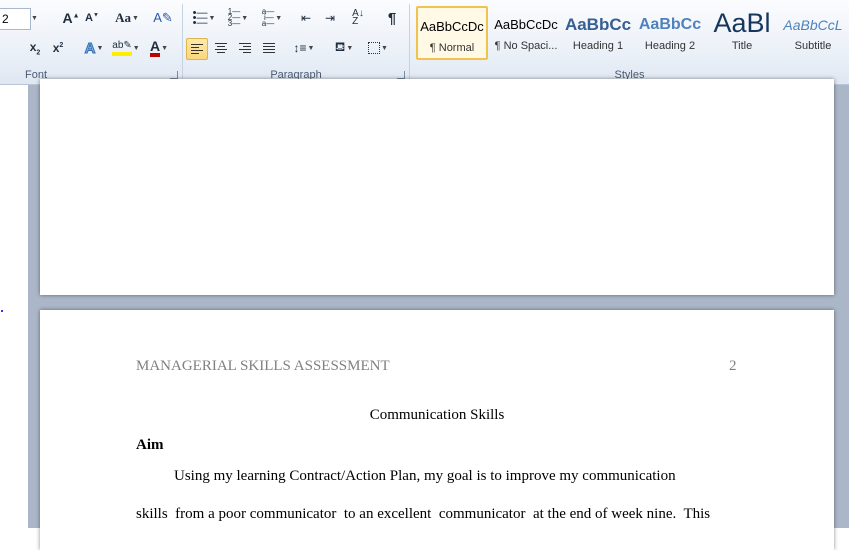 This screenshot has width=849, height=550. I want to click on sort-icon: A↓ Z, so click(358, 17).